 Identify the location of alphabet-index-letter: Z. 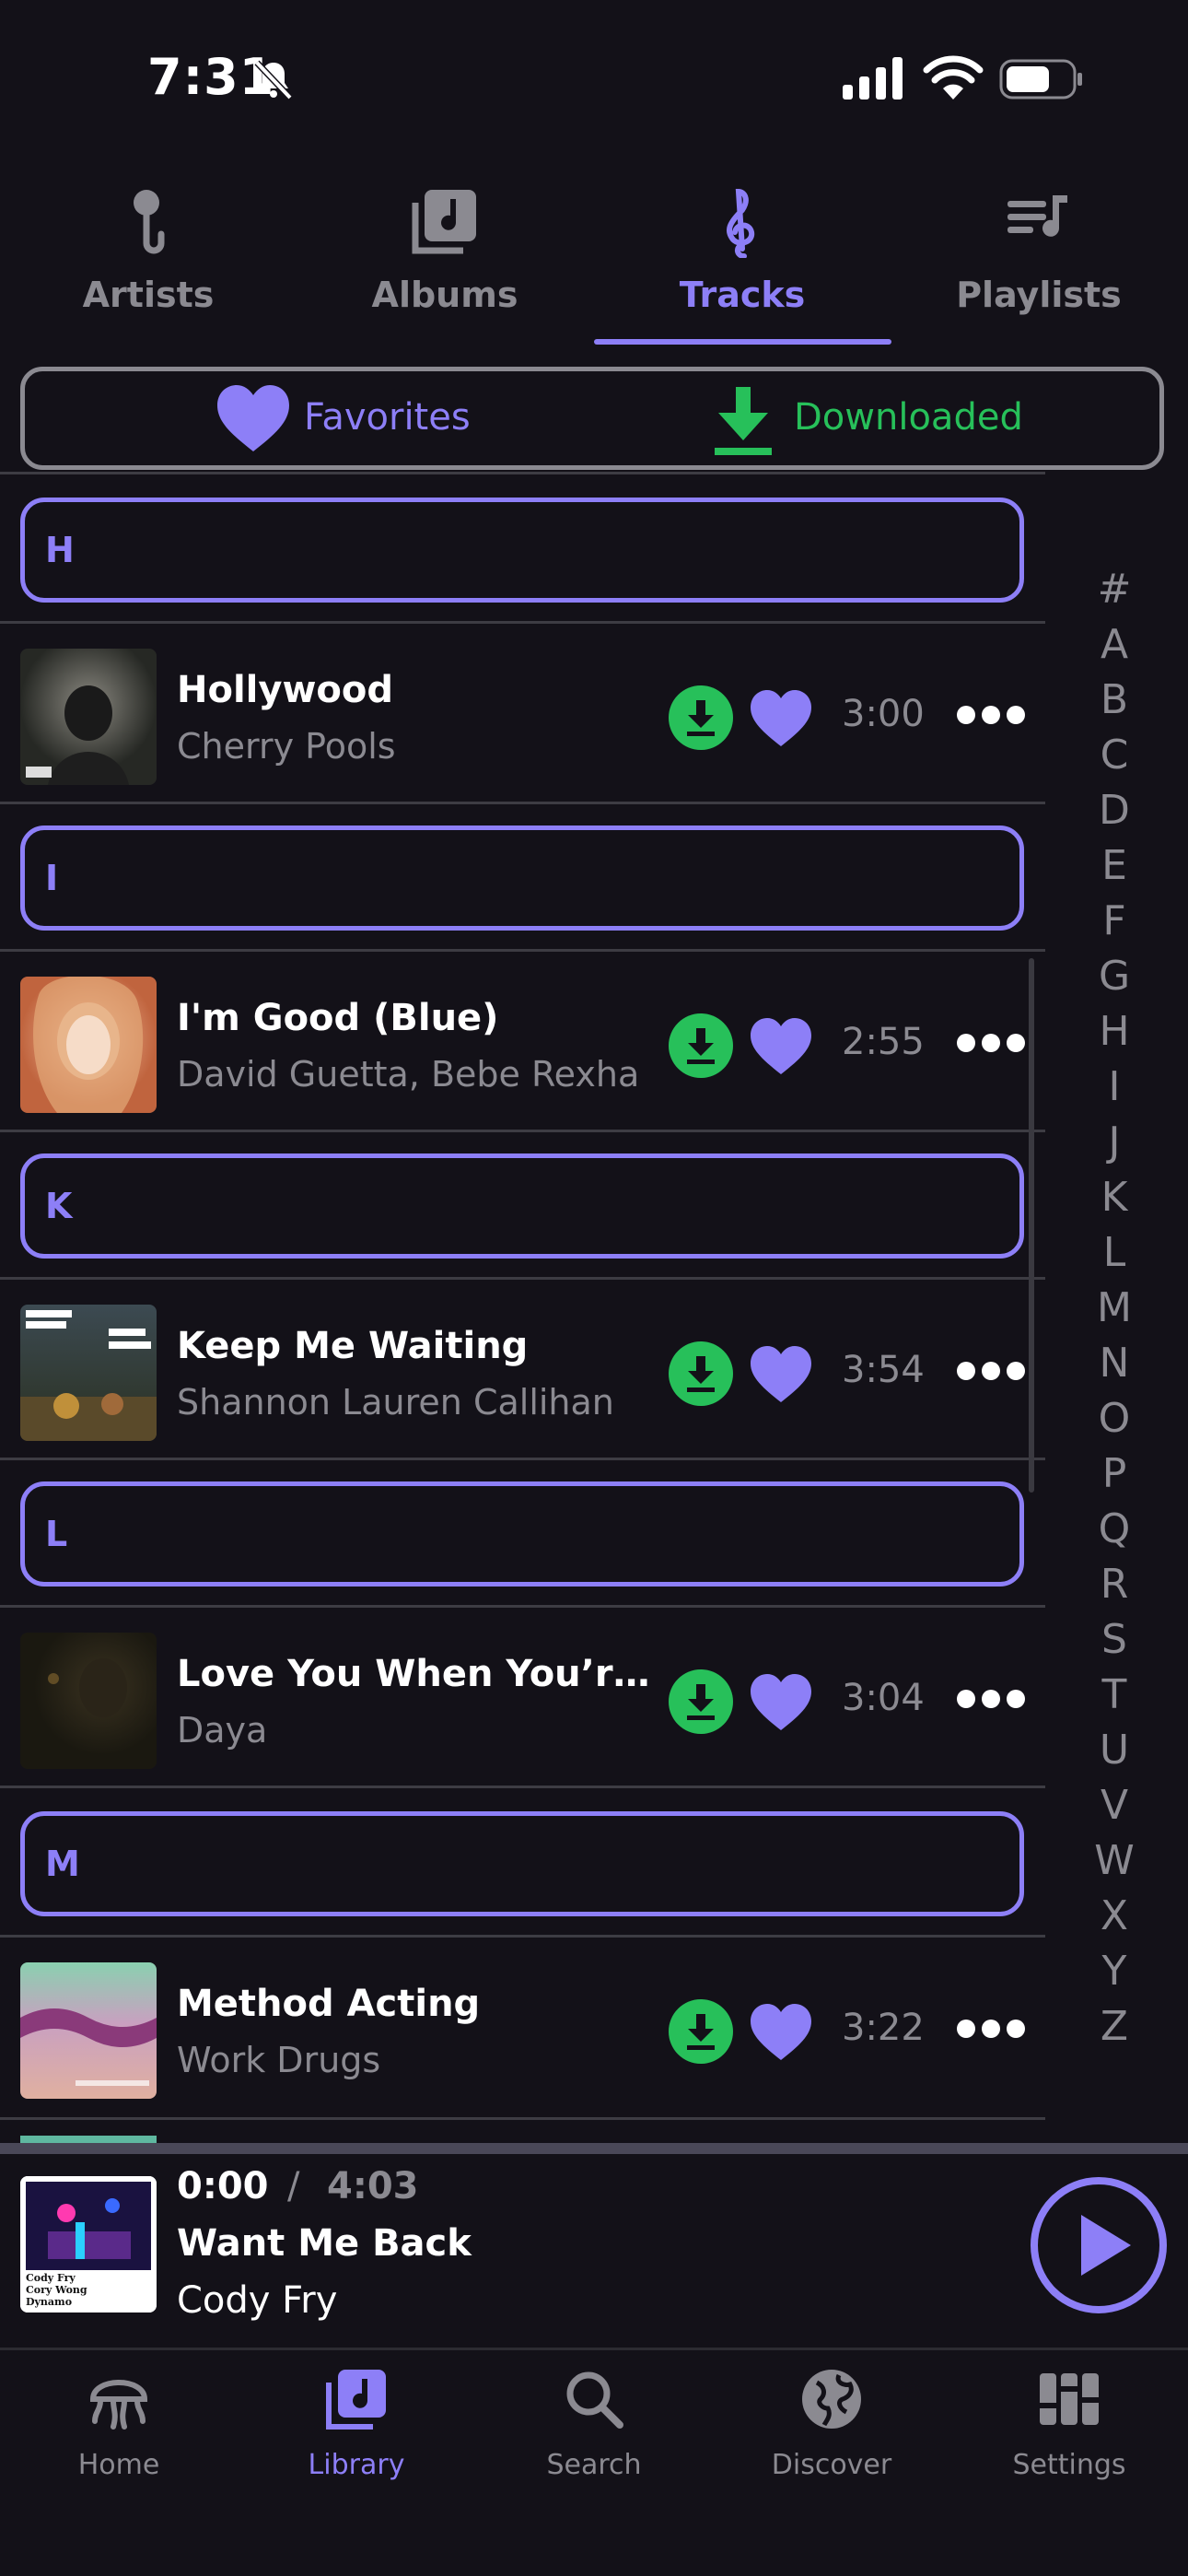
(1114, 2027).